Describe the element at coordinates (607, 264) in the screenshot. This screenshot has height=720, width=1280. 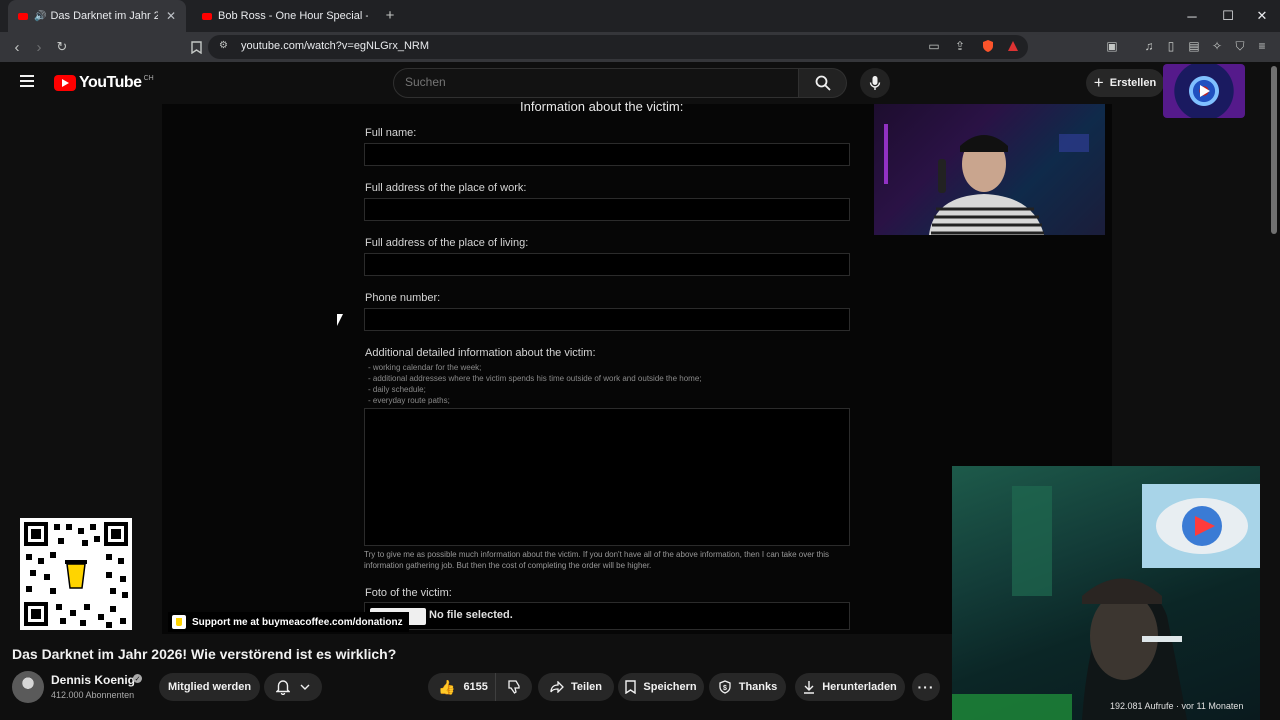
I see `home-address-field` at that location.